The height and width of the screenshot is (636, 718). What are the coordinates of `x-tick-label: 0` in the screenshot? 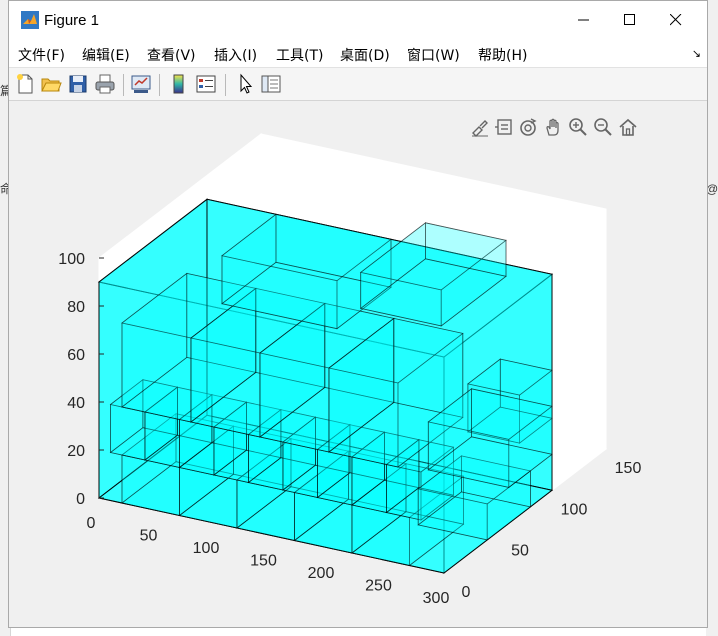 It's located at (91, 523).